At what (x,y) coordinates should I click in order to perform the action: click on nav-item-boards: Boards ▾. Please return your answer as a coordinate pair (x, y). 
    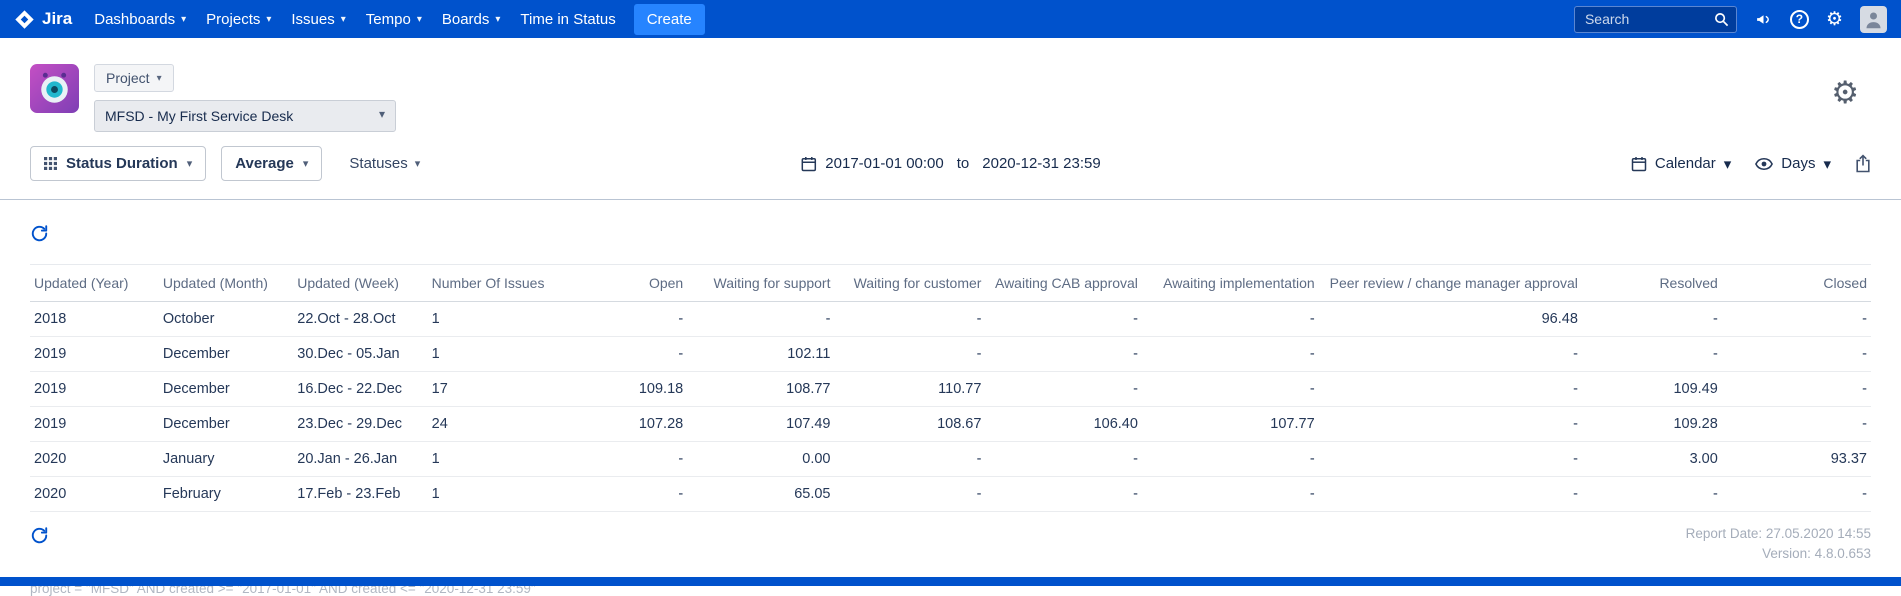
    Looking at the image, I should click on (471, 19).